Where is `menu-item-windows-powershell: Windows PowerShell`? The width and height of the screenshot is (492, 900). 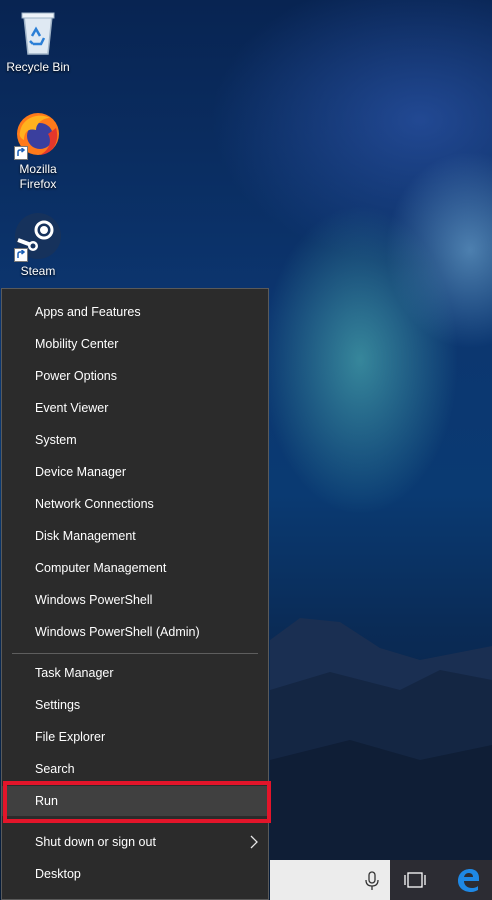
menu-item-windows-powershell: Windows PowerShell is located at coordinates (135, 600).